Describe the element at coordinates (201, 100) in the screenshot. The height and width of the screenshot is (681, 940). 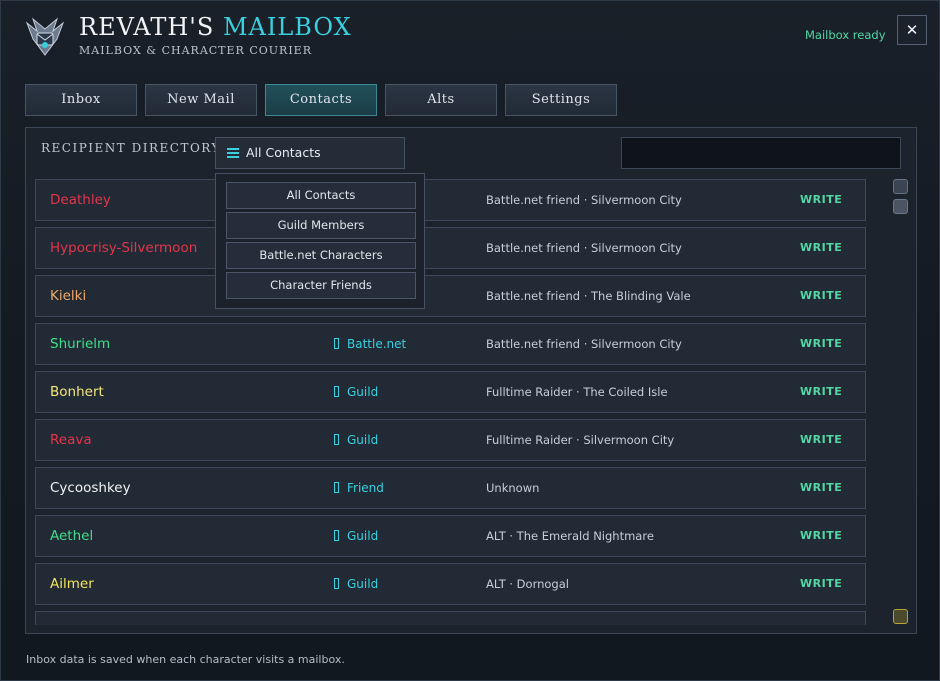
I see `tab-new-mail: New Mail` at that location.